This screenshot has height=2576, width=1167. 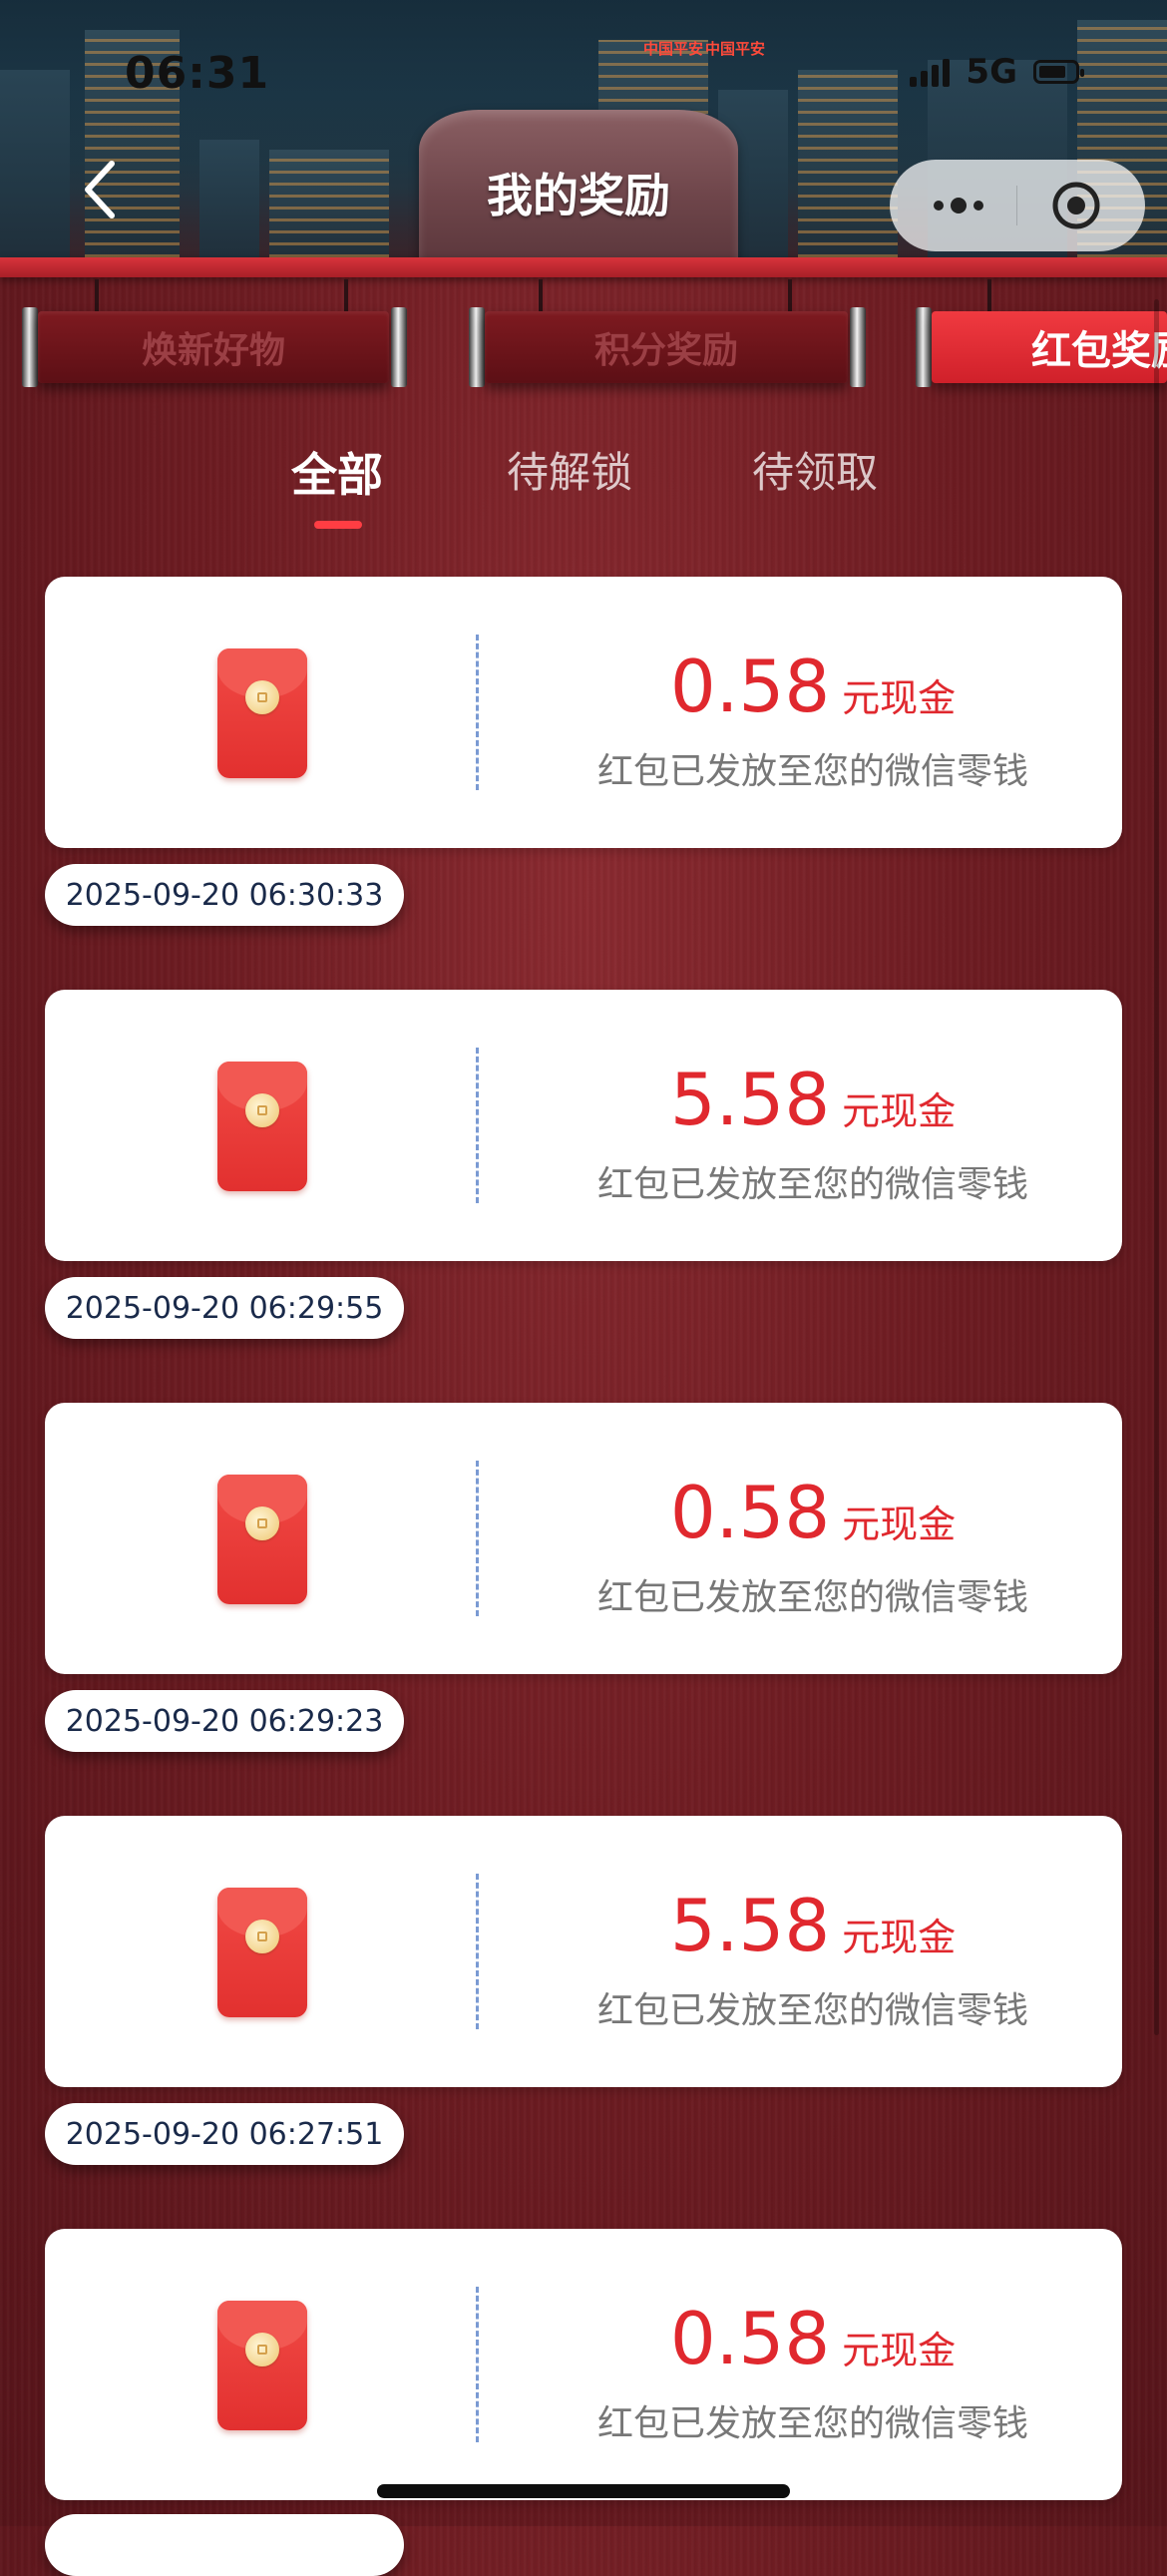 What do you see at coordinates (578, 195) in the screenshot?
I see `page-title: 我的奖励` at bounding box center [578, 195].